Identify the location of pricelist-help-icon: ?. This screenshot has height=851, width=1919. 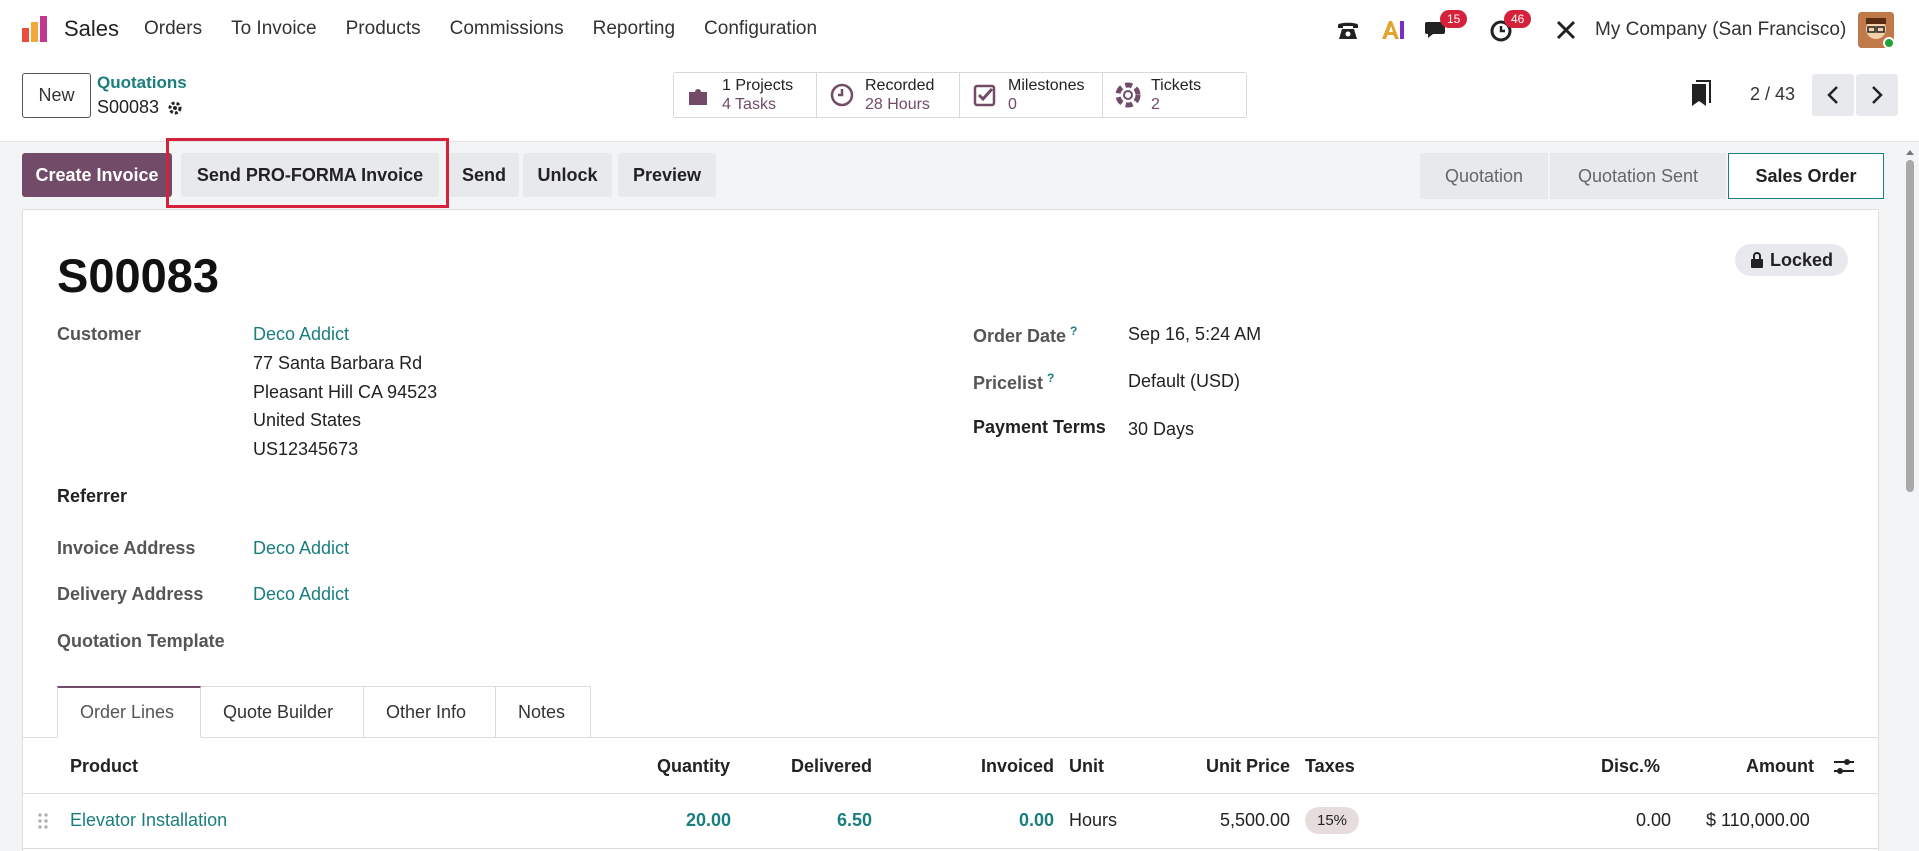
(1050, 378).